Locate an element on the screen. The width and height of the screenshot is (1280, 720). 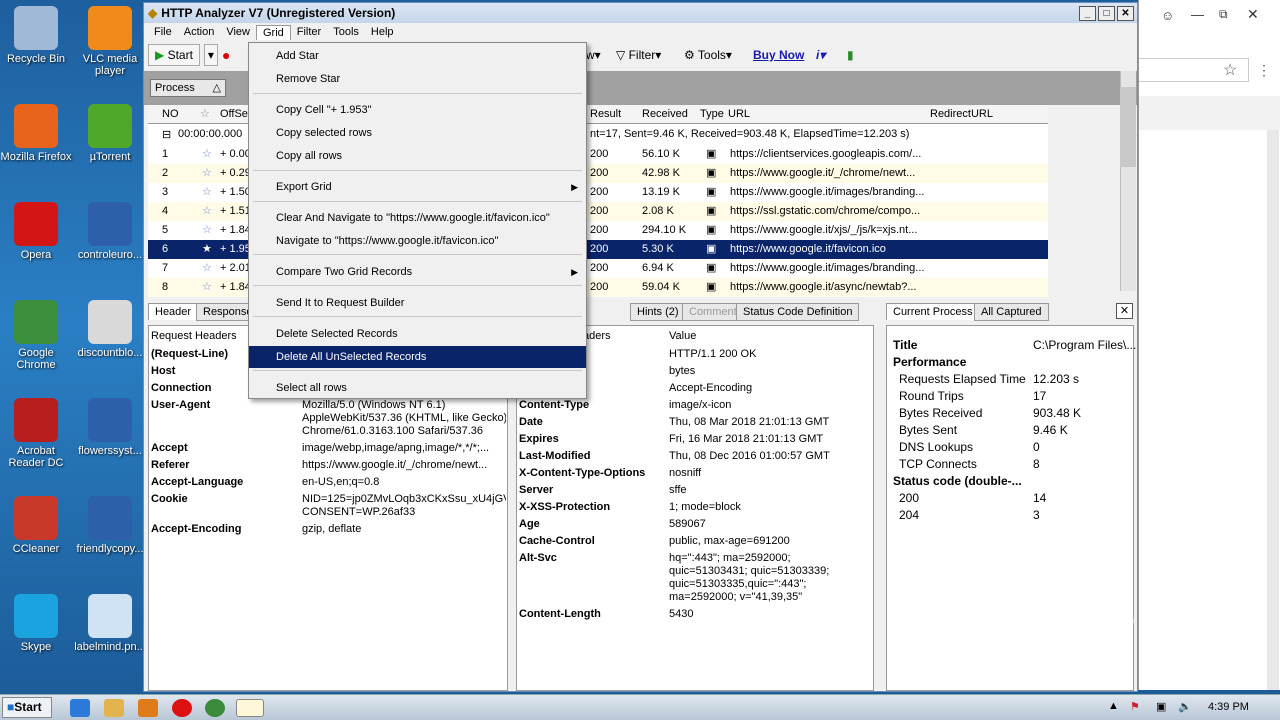
menu-item: Remove Star is located at coordinates (417, 79).